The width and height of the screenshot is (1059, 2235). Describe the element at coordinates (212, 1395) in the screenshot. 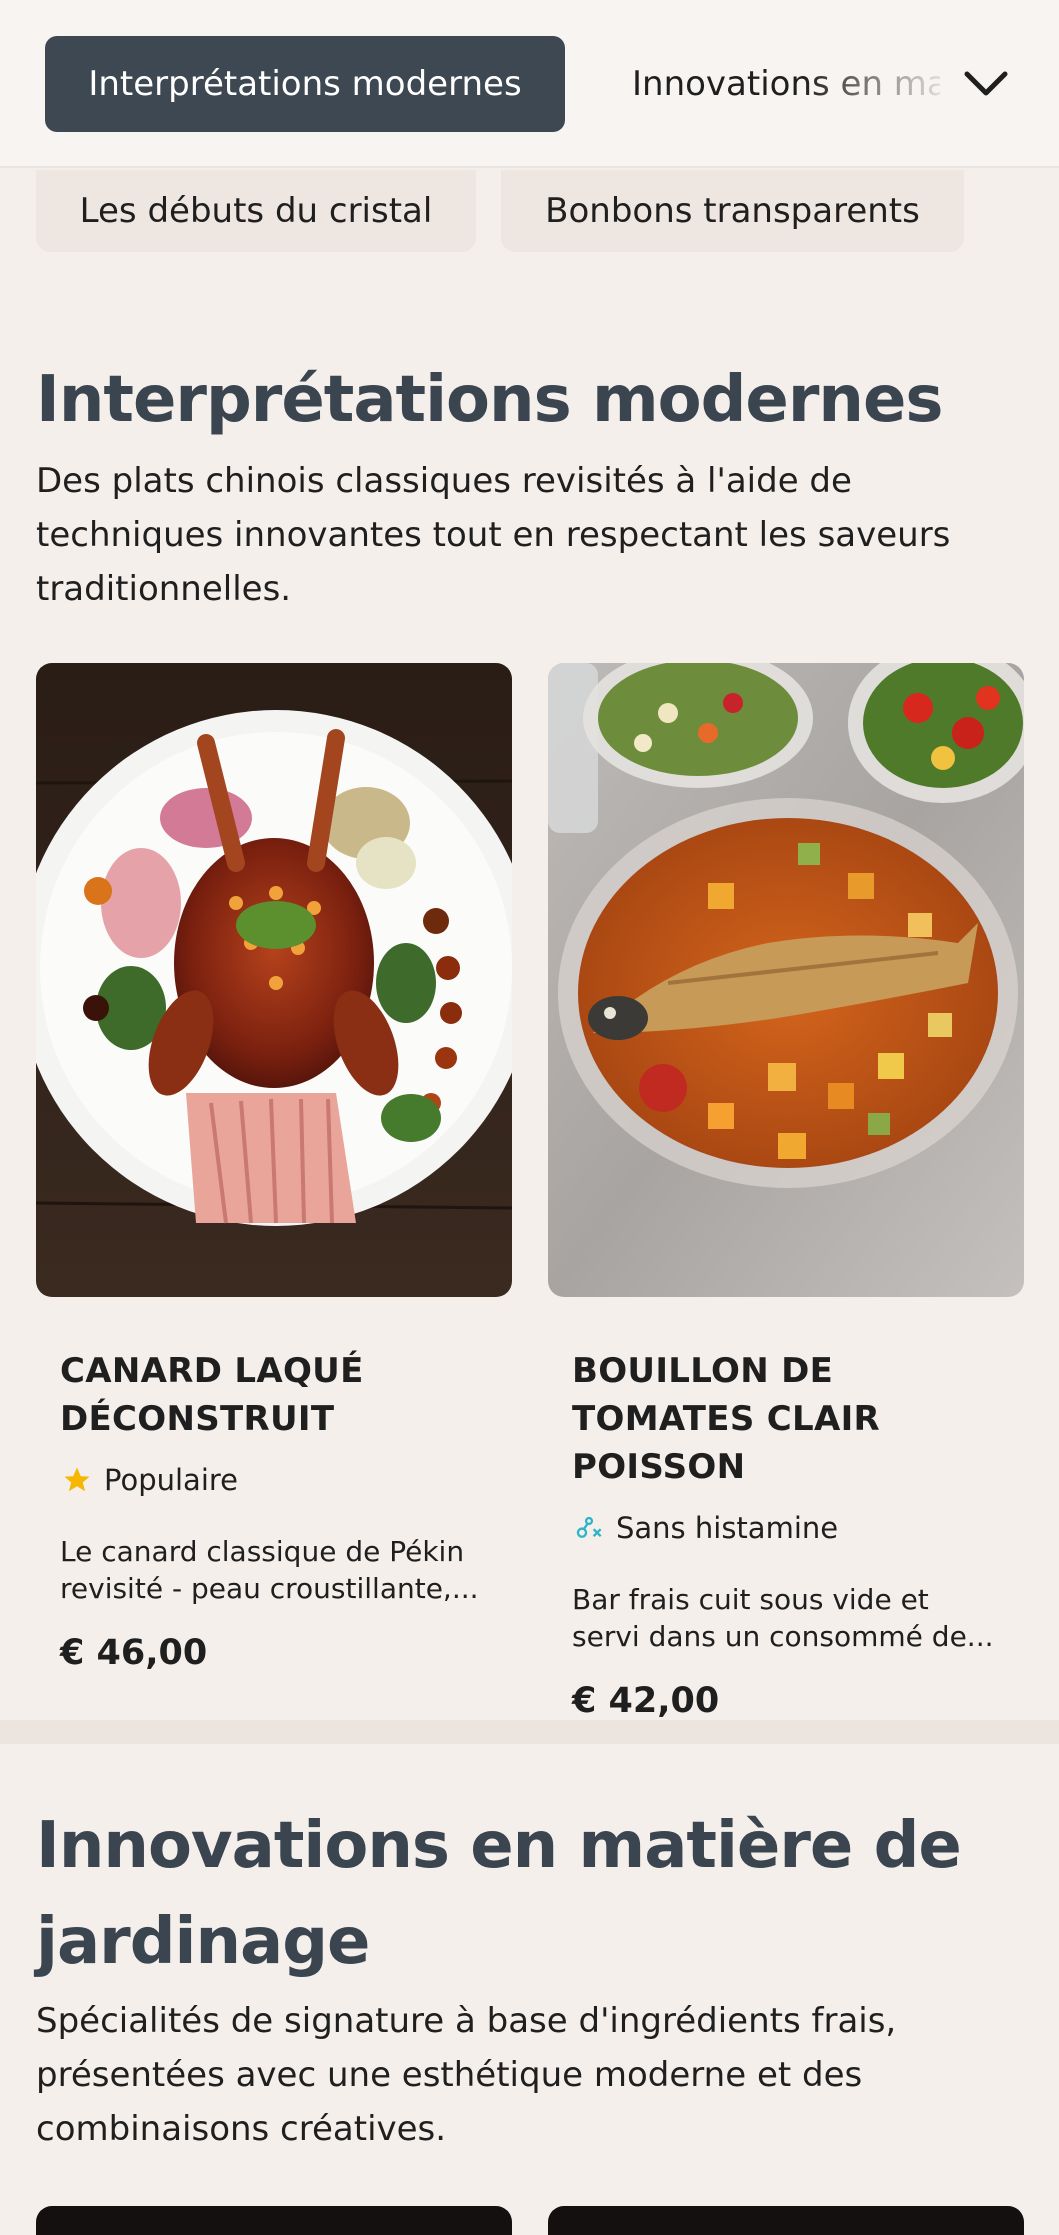

I see `dish-name: Canard laqué déconstruit` at that location.